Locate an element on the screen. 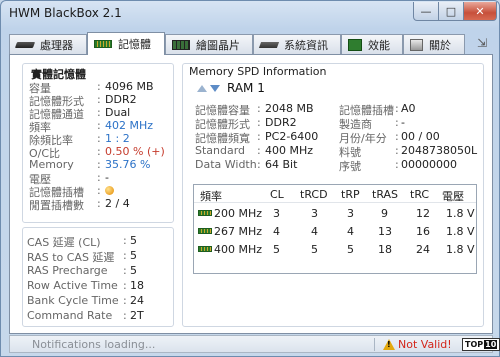 Image resolution: width=500 pixels, height=357 pixels. memory-row: 記憶體通道: Dual is located at coordinates (80, 113).